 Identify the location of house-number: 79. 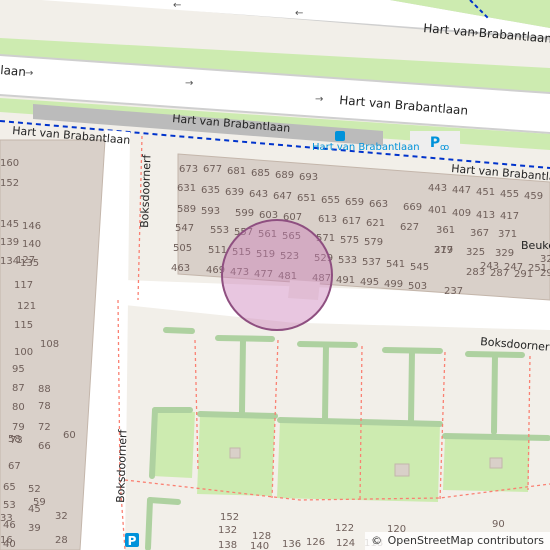
(18, 427).